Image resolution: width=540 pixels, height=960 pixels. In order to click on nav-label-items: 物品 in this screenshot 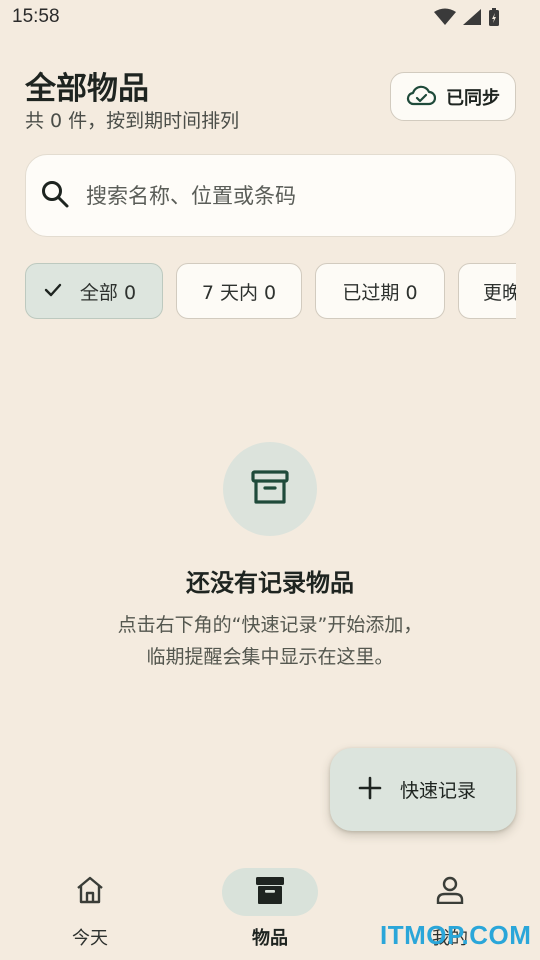, I will do `click(270, 938)`.